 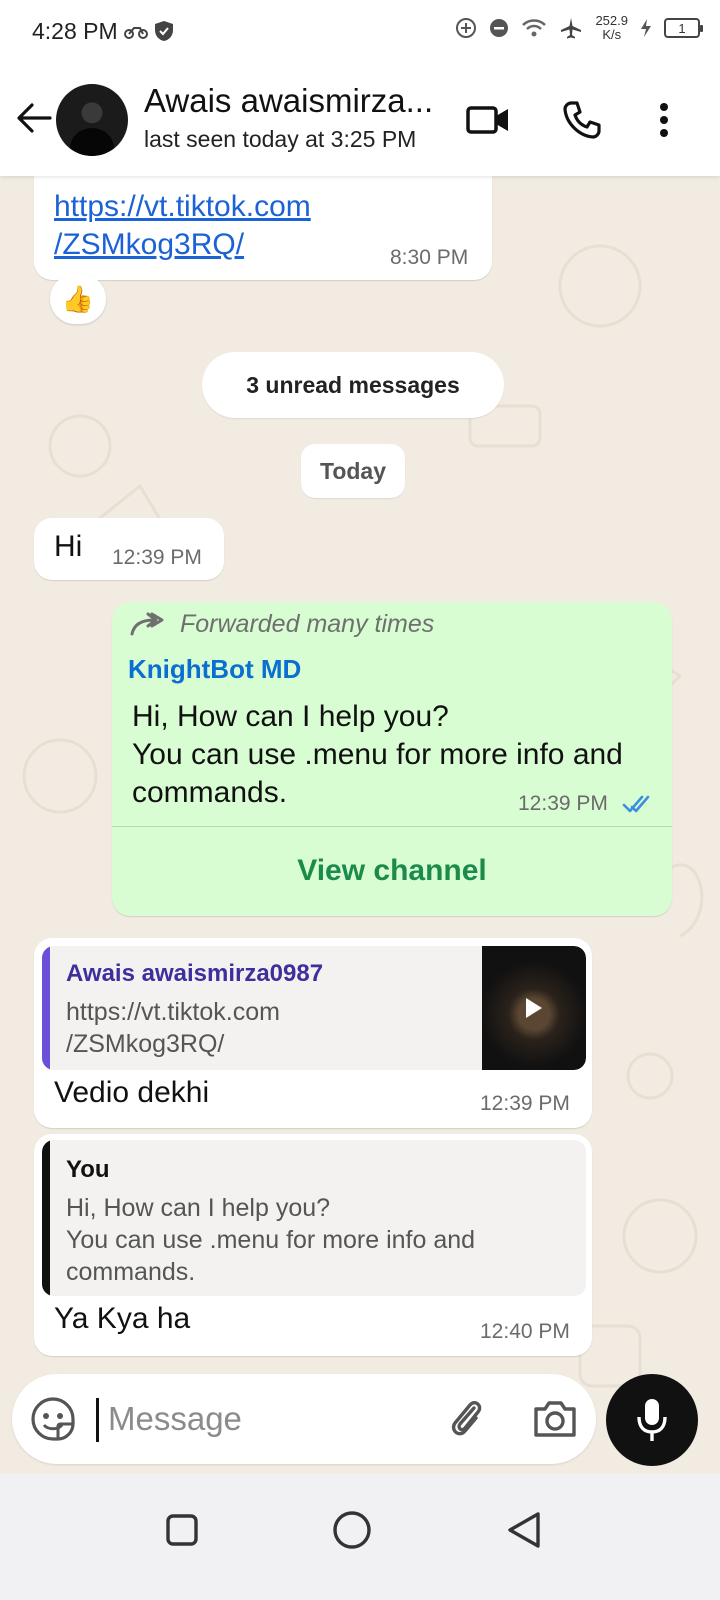 What do you see at coordinates (164, 31) in the screenshot?
I see `shield-icon` at bounding box center [164, 31].